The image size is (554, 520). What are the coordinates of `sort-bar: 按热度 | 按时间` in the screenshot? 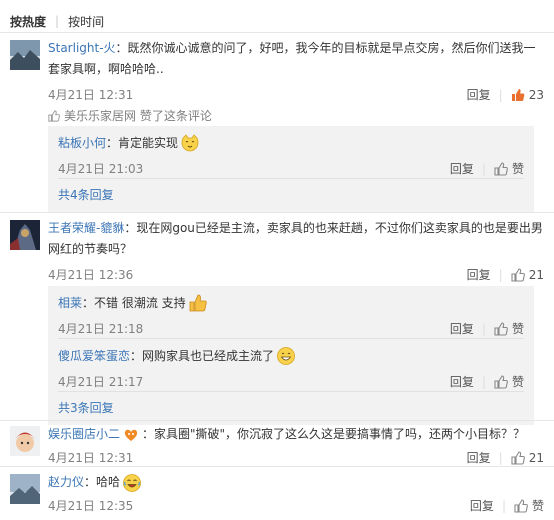 It's located at (57, 21).